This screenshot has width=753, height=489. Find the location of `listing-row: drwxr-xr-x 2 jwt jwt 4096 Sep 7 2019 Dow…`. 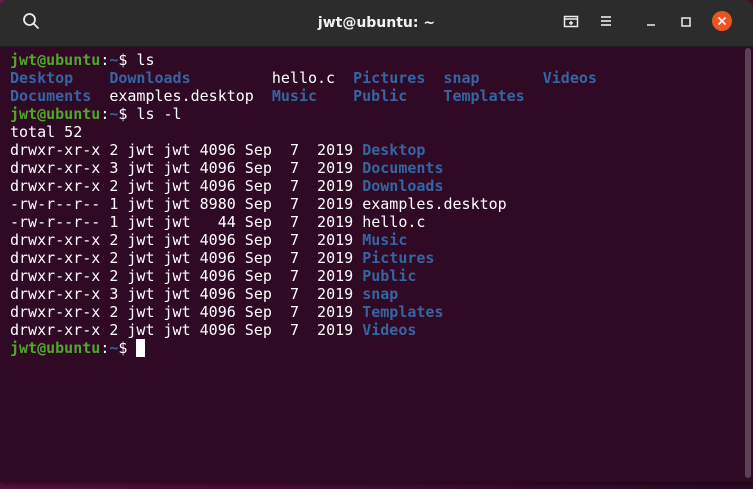

listing-row: drwxr-xr-x 2 jwt jwt 4096 Sep 7 2019 Dow… is located at coordinates (374, 186).